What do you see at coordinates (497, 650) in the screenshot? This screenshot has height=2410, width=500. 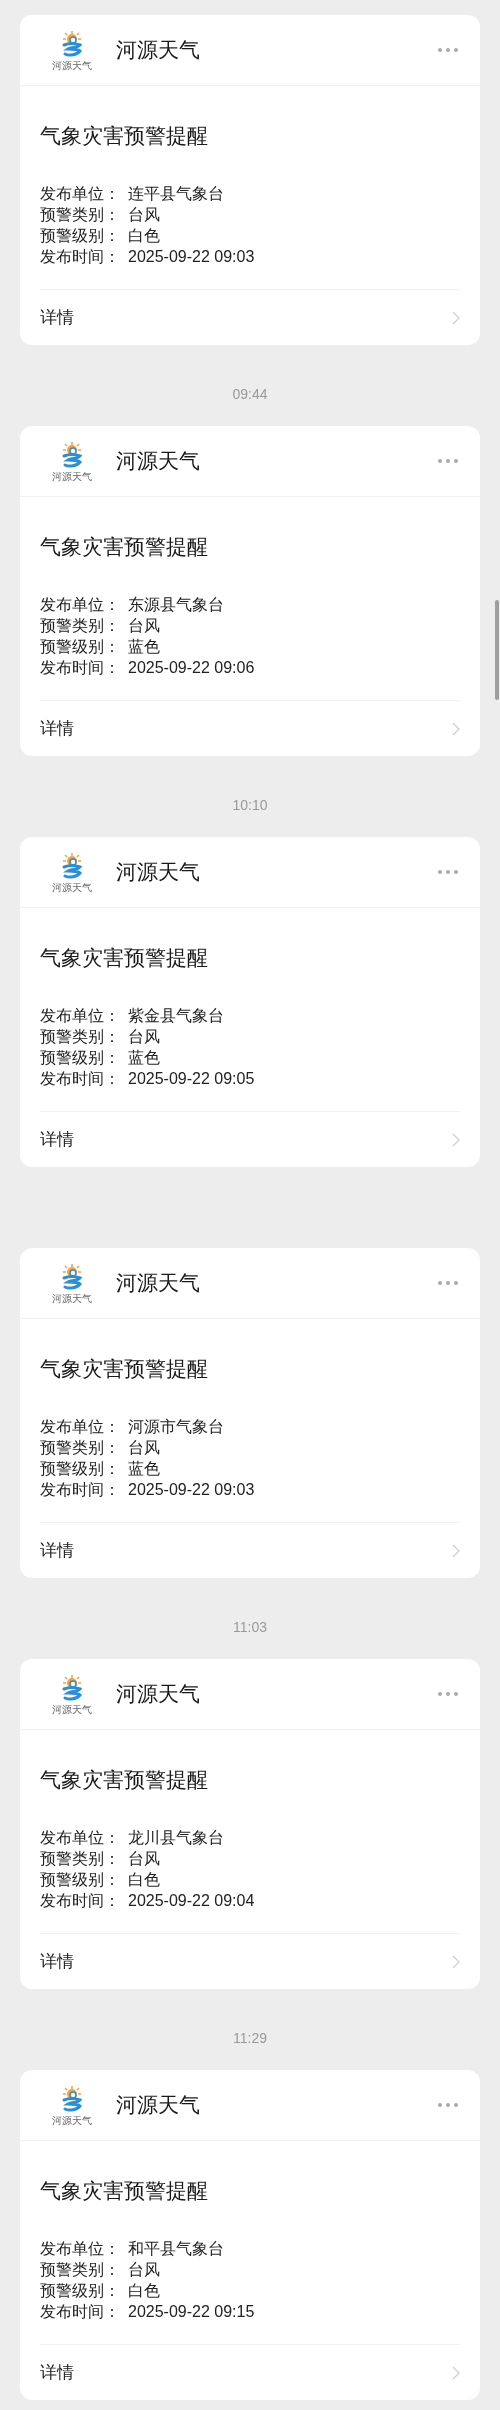 I see `scrollbar` at bounding box center [497, 650].